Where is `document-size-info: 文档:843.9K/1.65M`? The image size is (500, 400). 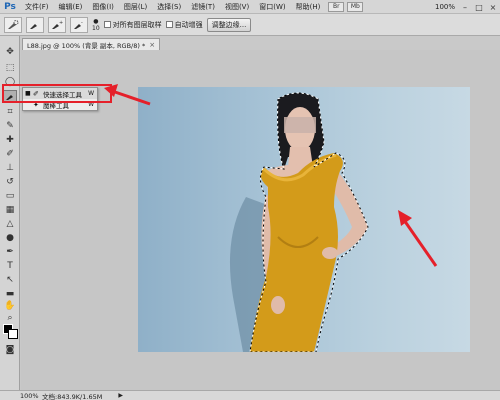 document-size-info: 文档:843.9K/1.65M is located at coordinates (72, 396).